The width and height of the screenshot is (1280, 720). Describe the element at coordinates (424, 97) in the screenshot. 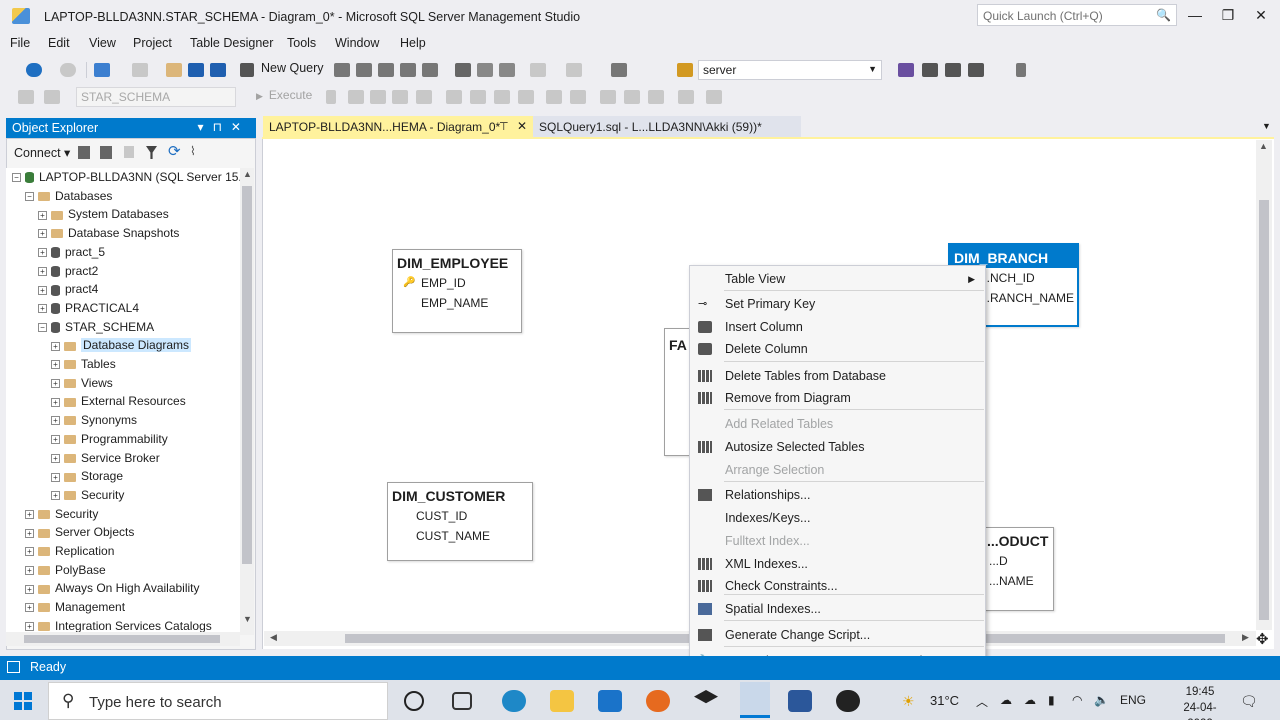

I see `intellisense-icon` at that location.